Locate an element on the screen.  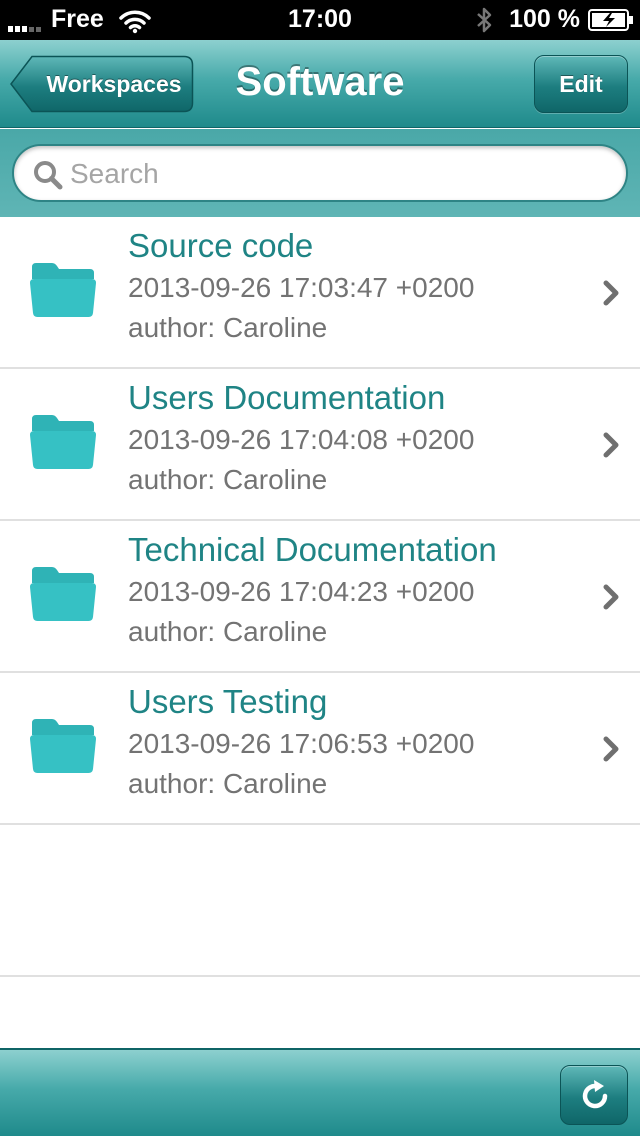
item-date: 2013-09-26 17:06:53 +0200 is located at coordinates (301, 743).